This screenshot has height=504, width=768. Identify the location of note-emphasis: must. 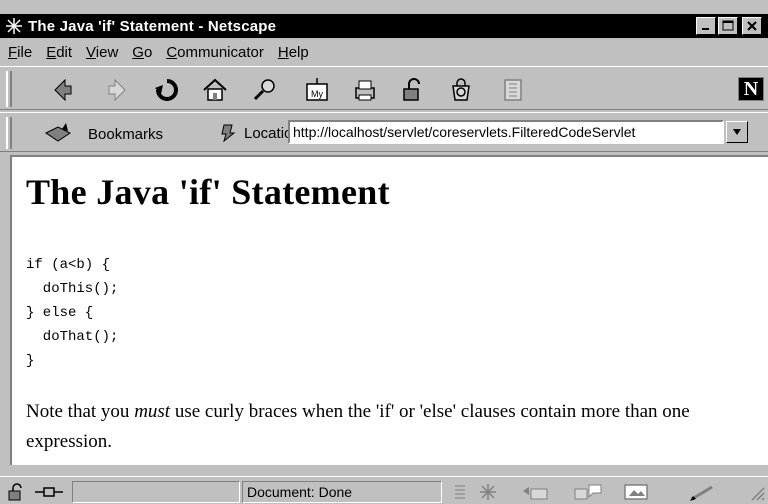
(152, 411).